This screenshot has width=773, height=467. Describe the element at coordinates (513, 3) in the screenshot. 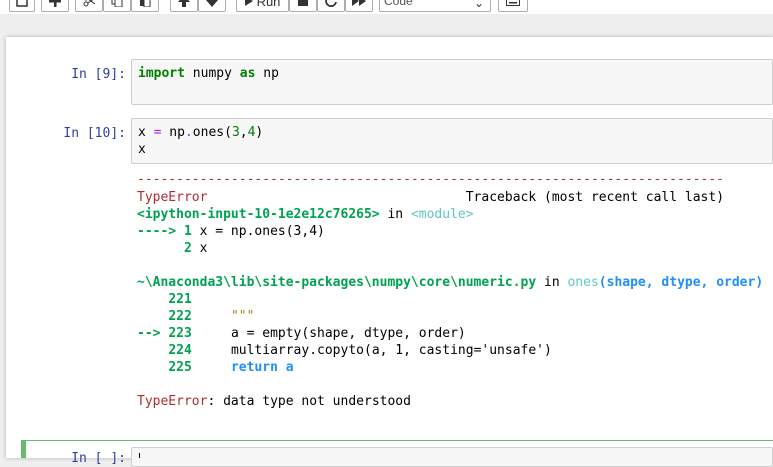

I see `keyboard-icon` at that location.